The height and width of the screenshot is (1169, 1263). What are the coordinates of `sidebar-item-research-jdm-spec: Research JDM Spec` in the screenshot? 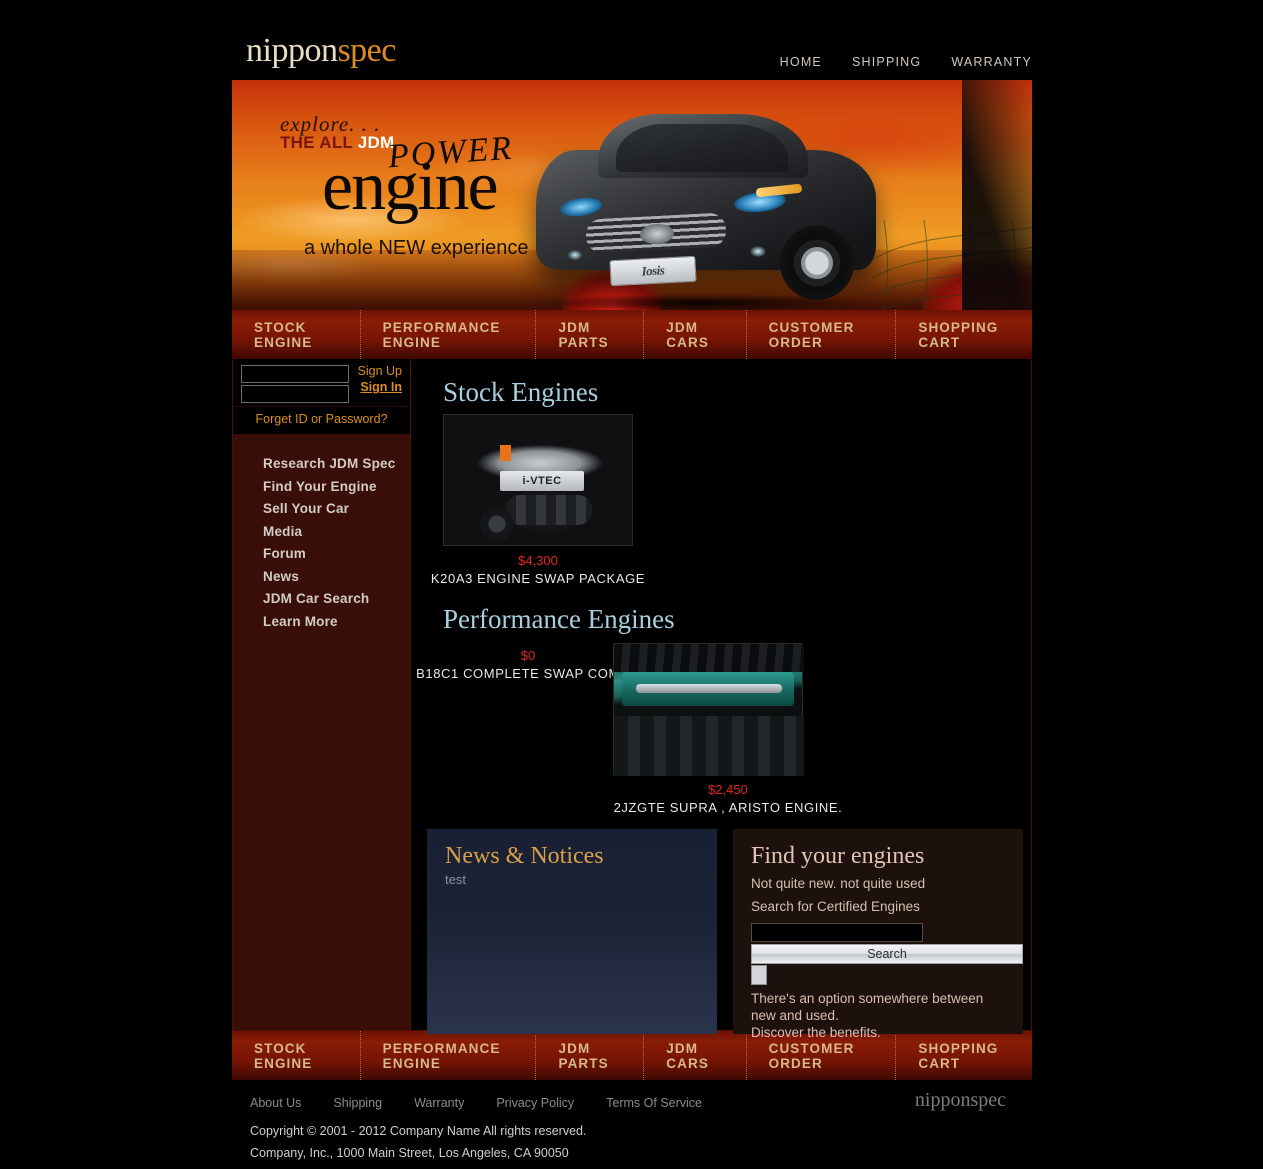 It's located at (336, 463).